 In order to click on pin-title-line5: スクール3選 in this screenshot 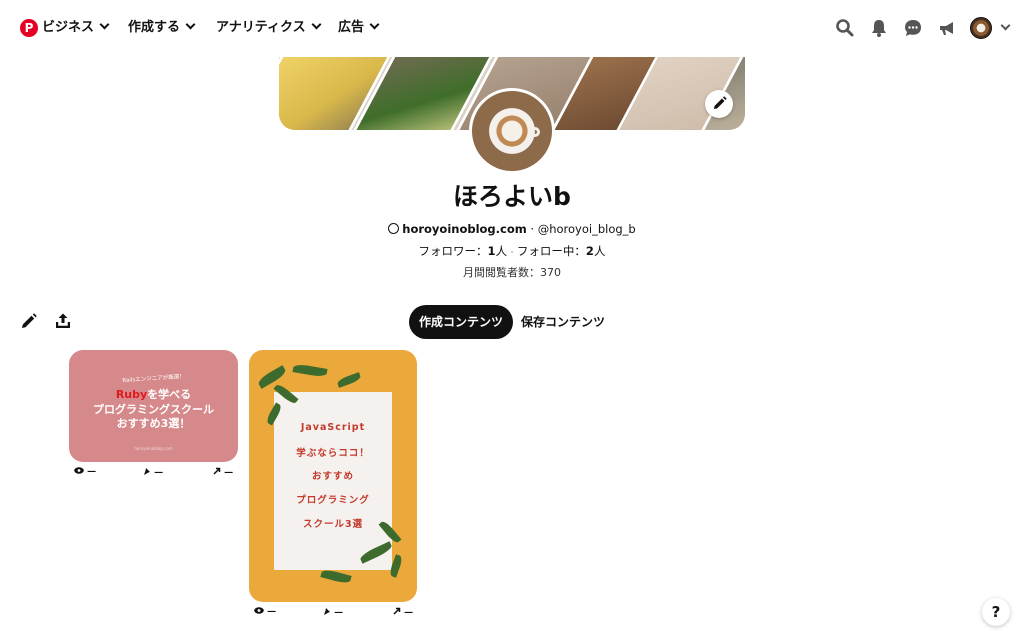, I will do `click(333, 524)`.